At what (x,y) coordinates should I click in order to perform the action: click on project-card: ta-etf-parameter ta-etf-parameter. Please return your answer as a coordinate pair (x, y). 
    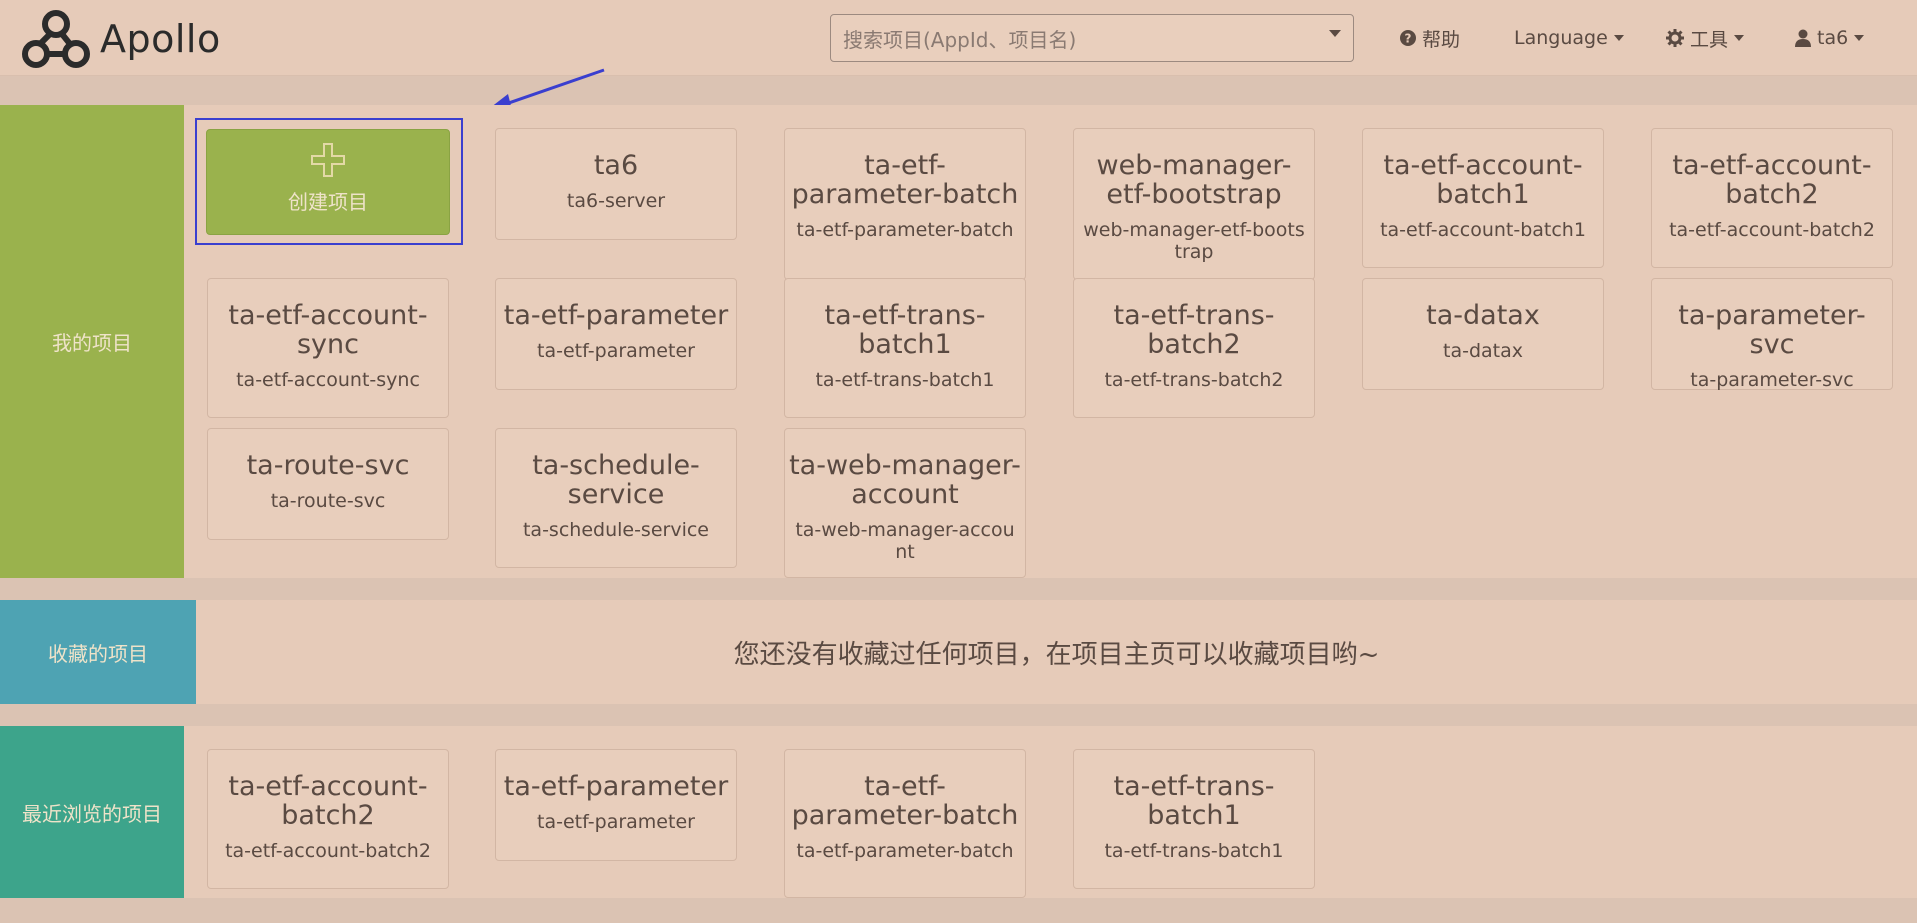
    Looking at the image, I should click on (616, 334).